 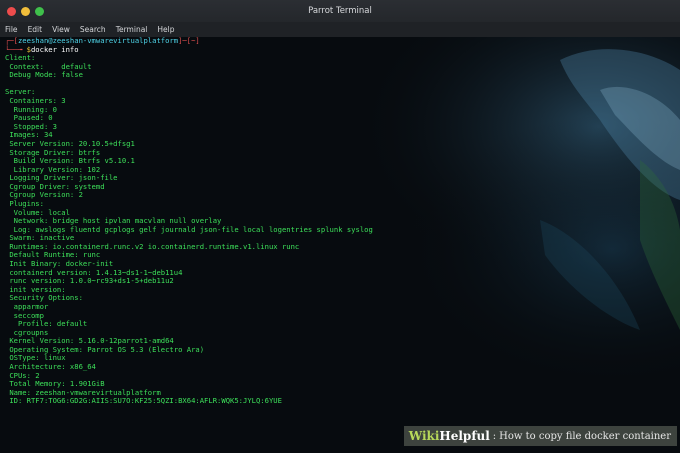 I want to click on menu-bar: File Edit View Search Terminal Help, so click(x=340, y=29).